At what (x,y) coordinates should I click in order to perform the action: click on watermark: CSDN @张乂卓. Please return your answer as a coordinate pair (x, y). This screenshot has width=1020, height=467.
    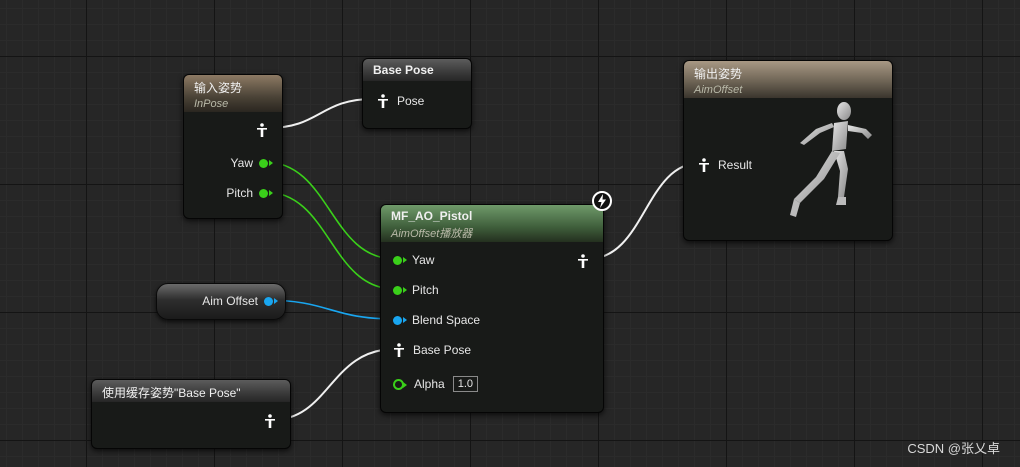
    Looking at the image, I should click on (953, 448).